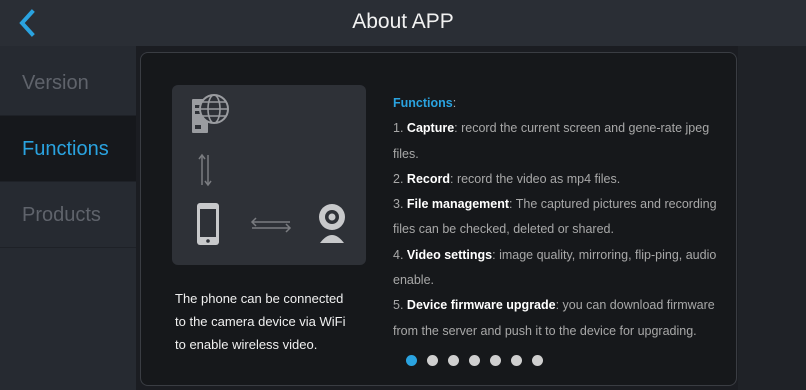 This screenshot has height=390, width=806. I want to click on transfer-arrows-icon, so click(205, 170).